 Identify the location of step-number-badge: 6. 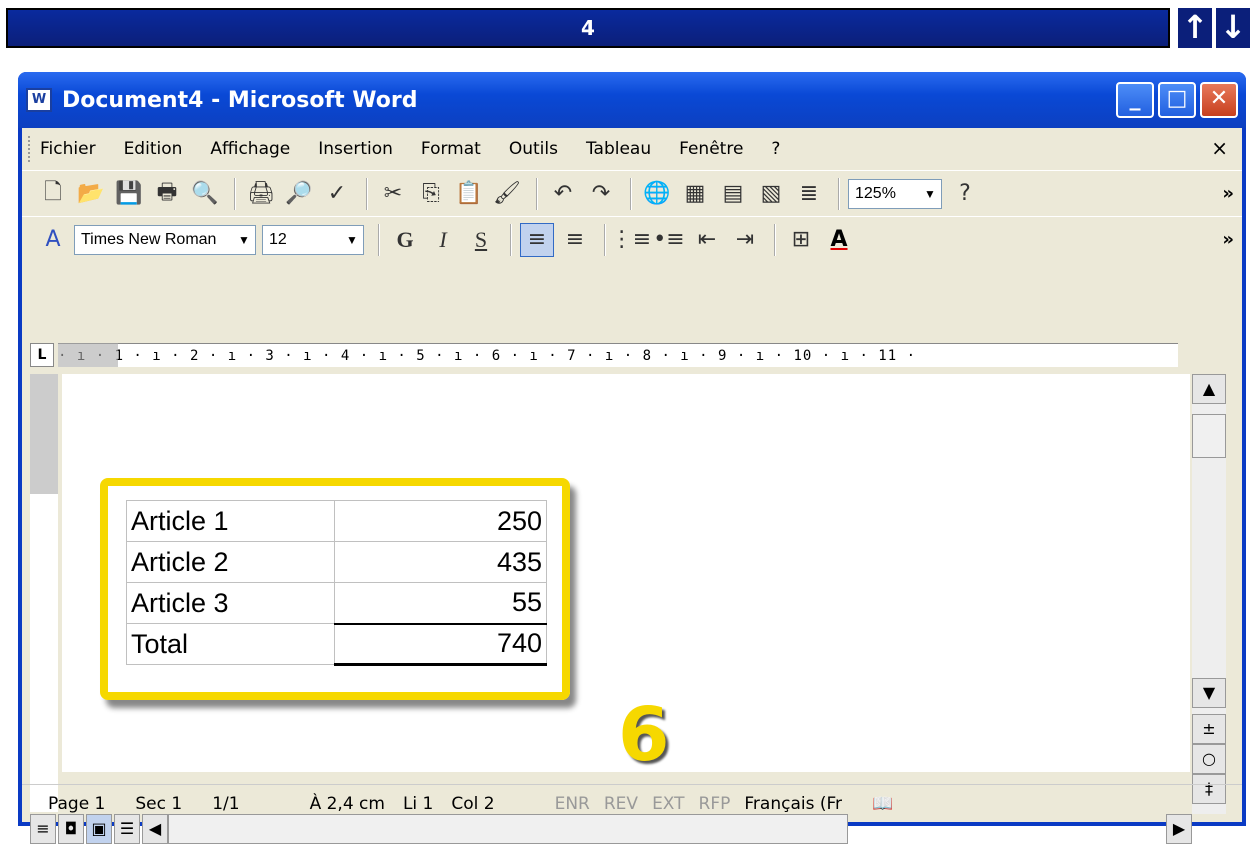
(644, 735).